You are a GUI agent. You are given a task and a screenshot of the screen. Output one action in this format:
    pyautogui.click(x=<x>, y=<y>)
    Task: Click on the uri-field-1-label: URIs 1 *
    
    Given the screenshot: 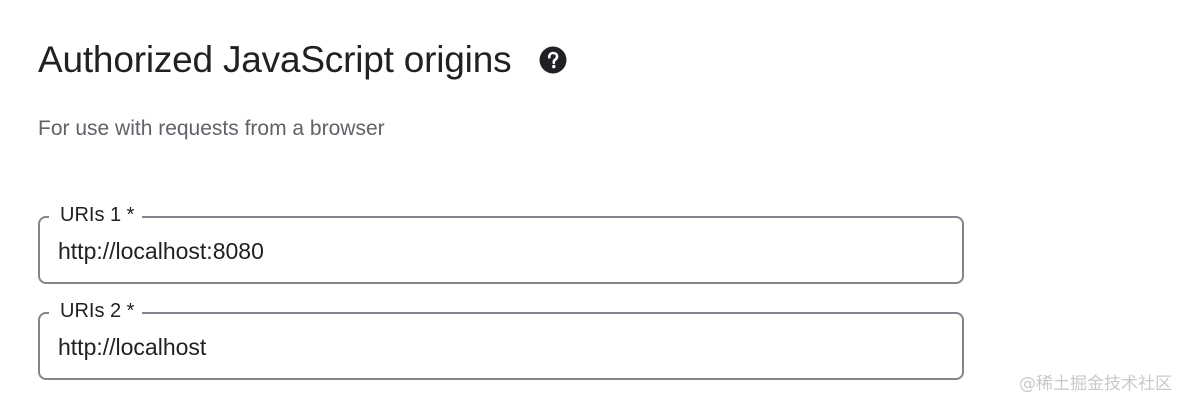 What is the action you would take?
    pyautogui.click(x=96, y=215)
    